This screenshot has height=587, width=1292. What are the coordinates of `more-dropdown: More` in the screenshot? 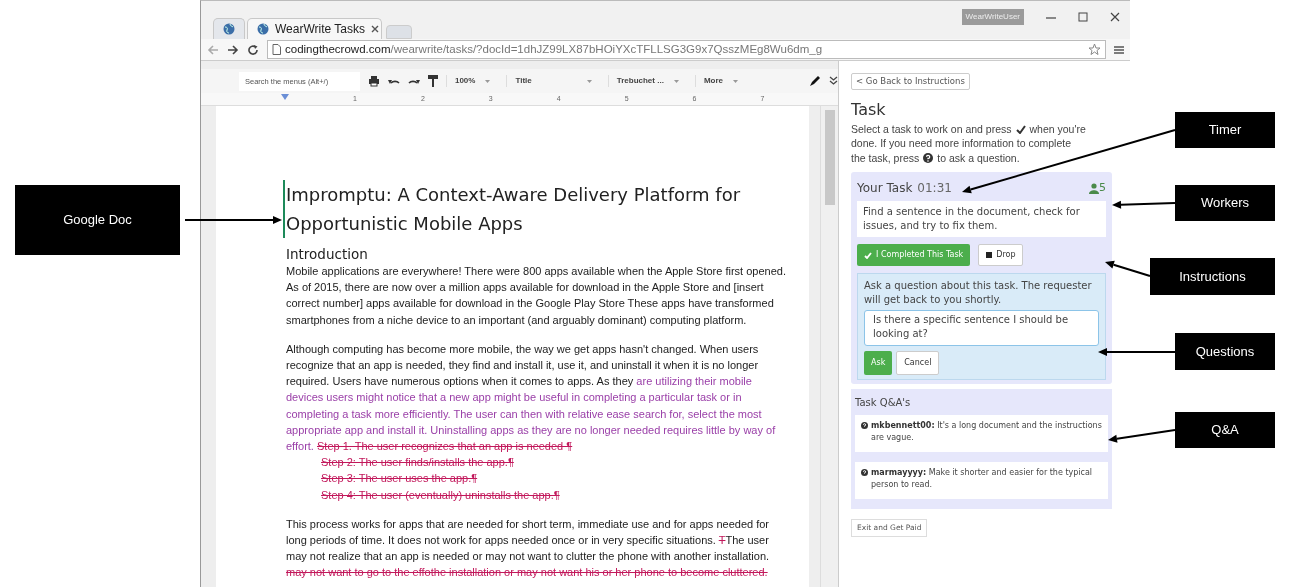 It's located at (720, 81).